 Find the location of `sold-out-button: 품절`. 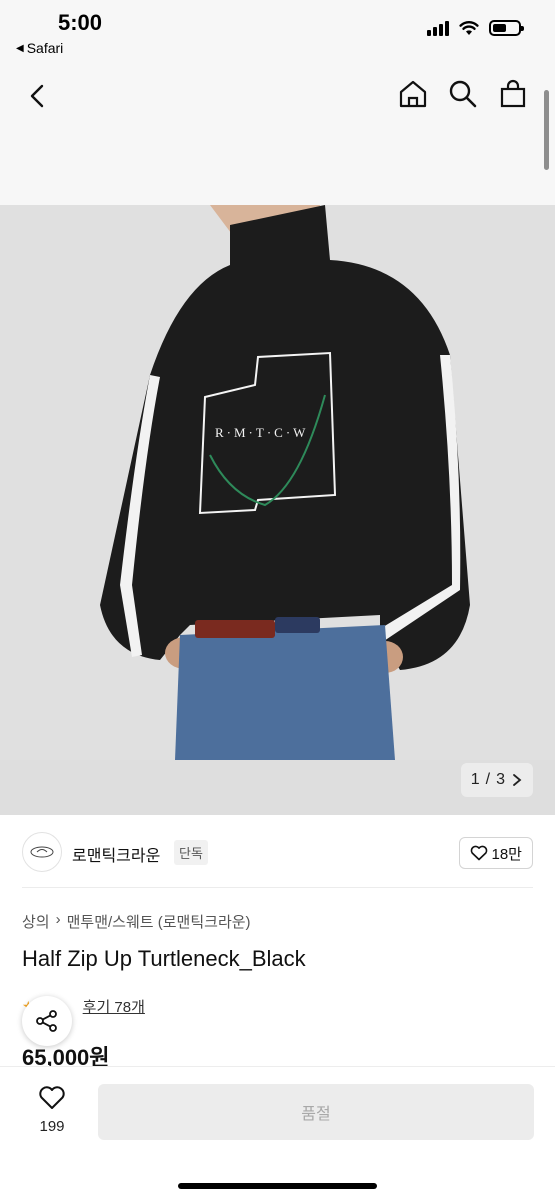

sold-out-button: 품절 is located at coordinates (316, 1112).